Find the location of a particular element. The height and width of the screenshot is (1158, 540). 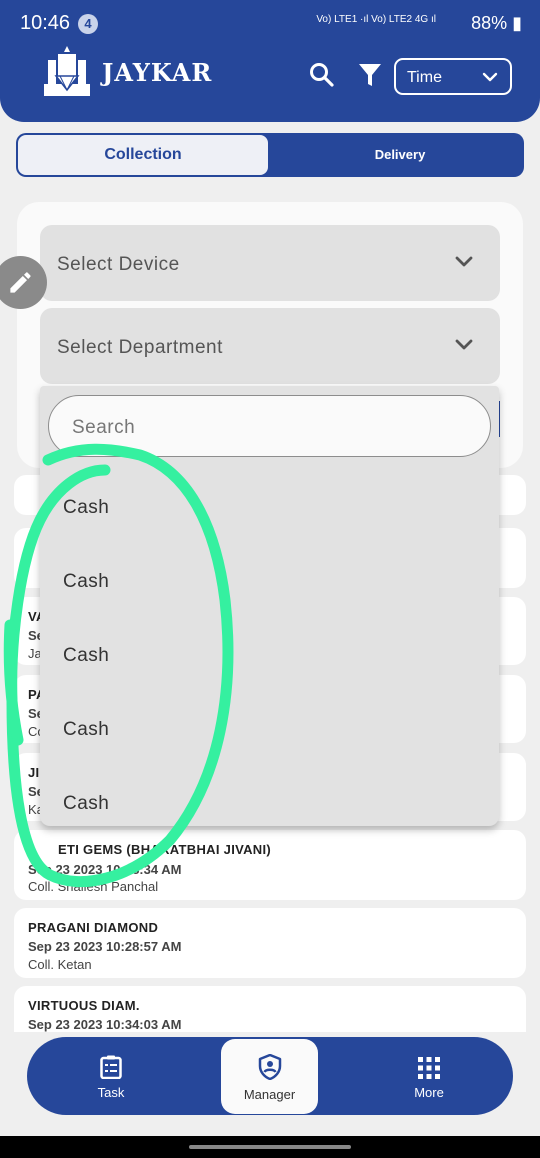

select-device-placeholder: Select Device is located at coordinates (118, 264).